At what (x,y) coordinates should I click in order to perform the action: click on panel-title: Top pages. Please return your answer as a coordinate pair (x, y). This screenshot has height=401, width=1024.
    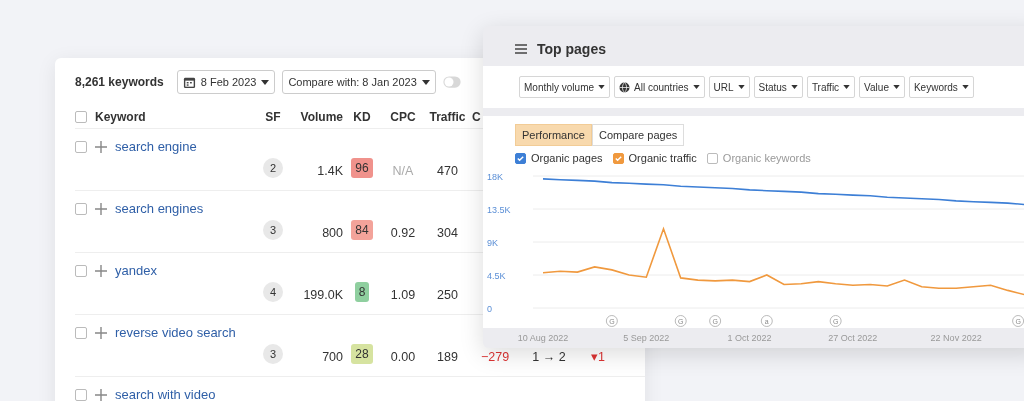
    Looking at the image, I should click on (571, 49).